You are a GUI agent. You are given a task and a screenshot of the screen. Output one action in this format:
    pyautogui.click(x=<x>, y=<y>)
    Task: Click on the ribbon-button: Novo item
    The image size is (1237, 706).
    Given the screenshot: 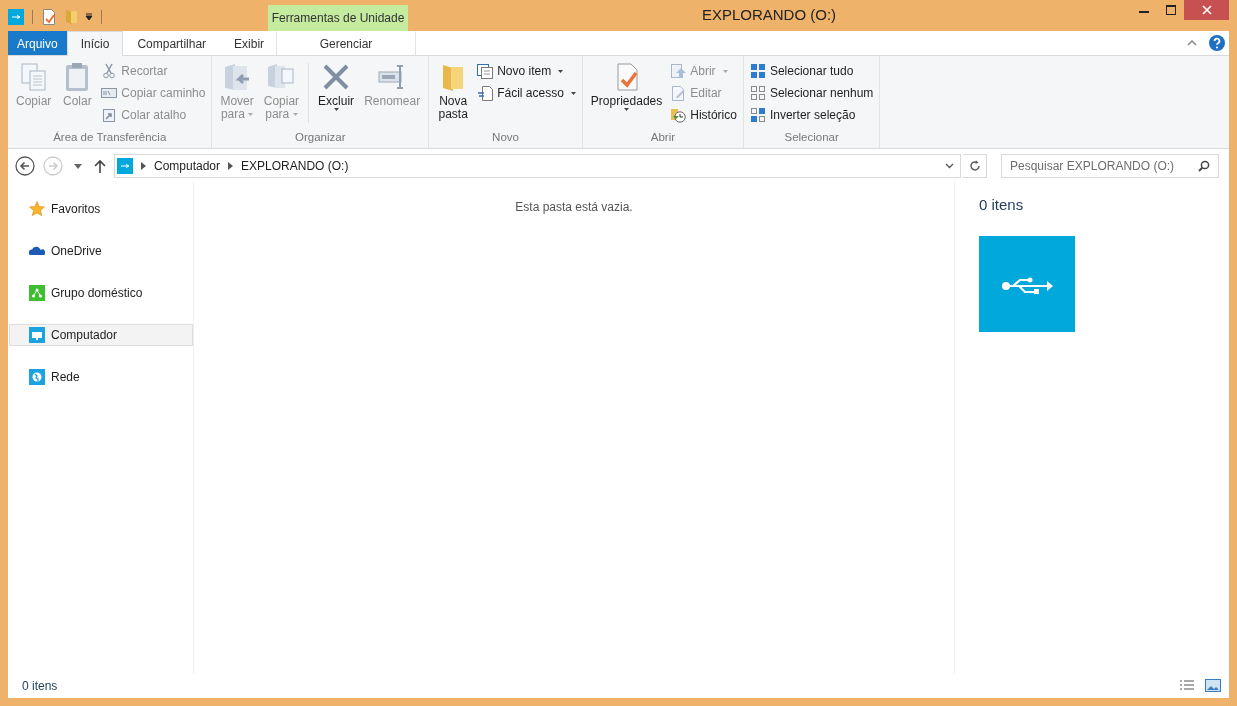 What is the action you would take?
    pyautogui.click(x=526, y=71)
    